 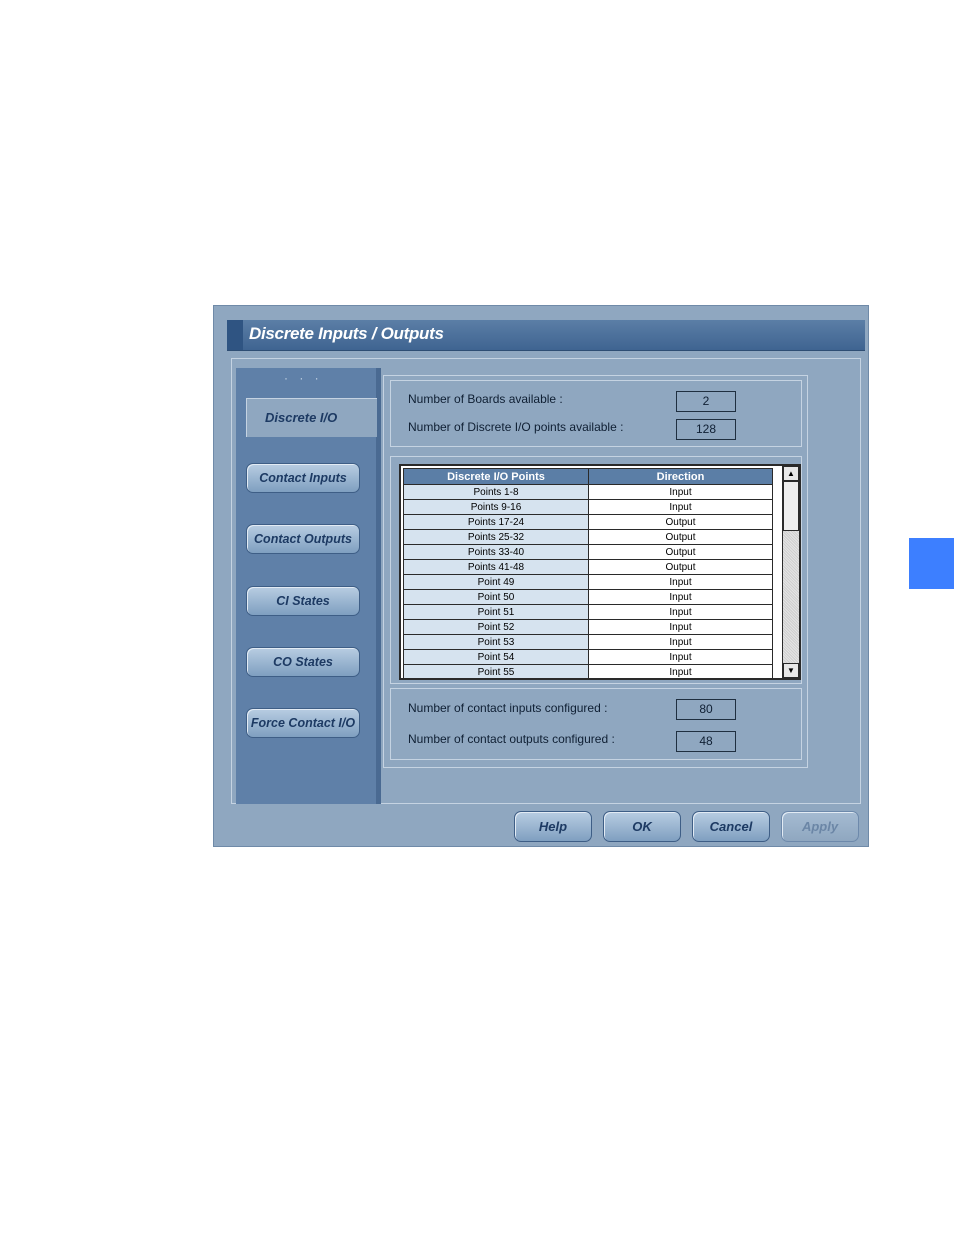 What do you see at coordinates (680, 476) in the screenshot?
I see `column-header-direction: Direction` at bounding box center [680, 476].